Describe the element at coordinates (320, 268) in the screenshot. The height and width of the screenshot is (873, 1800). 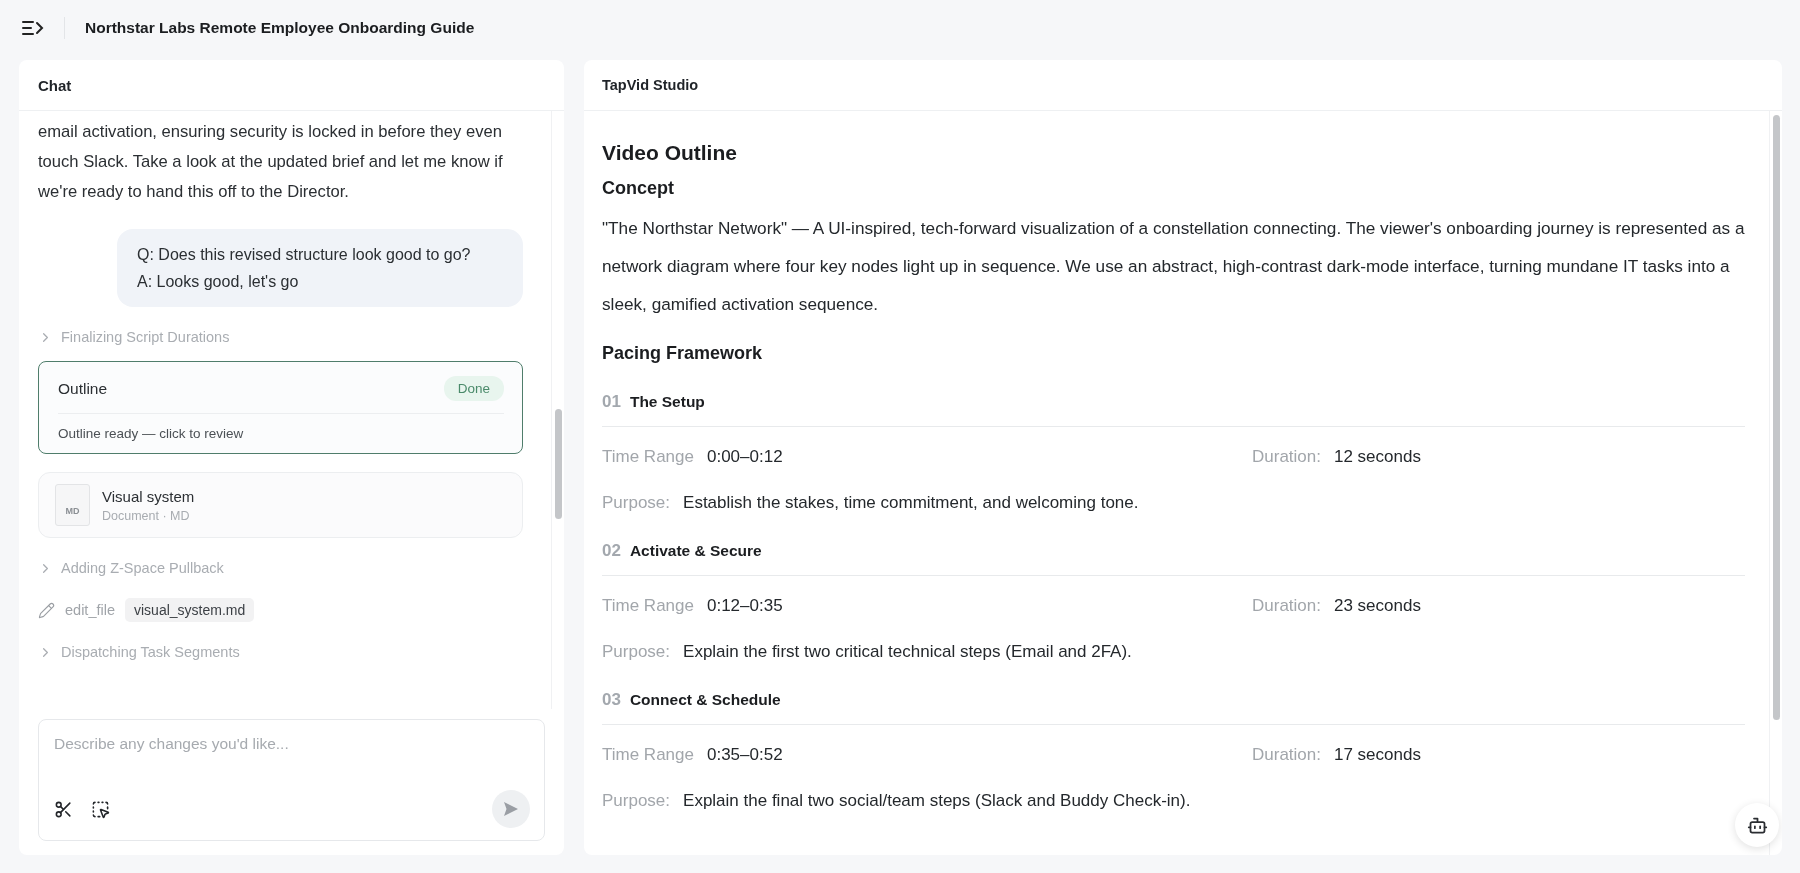
I see `user-message: Q: Does this revised structure look good to go? A: Looks good, let's go` at that location.